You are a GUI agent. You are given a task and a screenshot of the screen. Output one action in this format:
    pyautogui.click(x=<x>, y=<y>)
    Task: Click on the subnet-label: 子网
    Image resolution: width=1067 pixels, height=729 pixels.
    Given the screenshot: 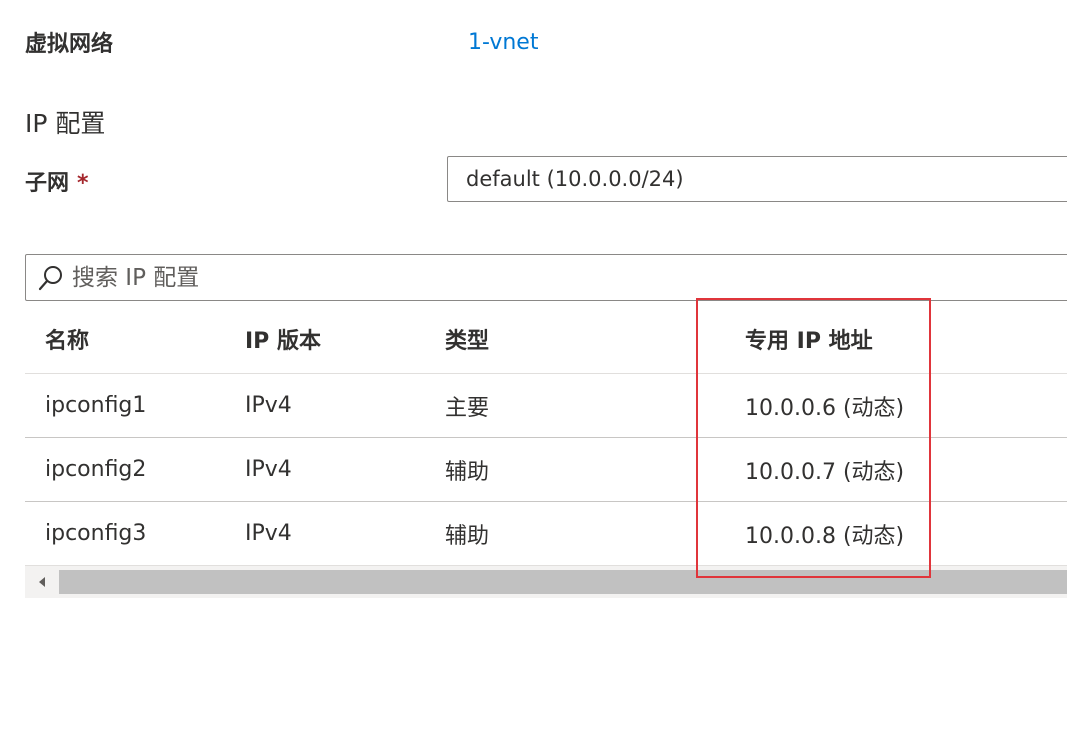 What is the action you would take?
    pyautogui.click(x=47, y=183)
    